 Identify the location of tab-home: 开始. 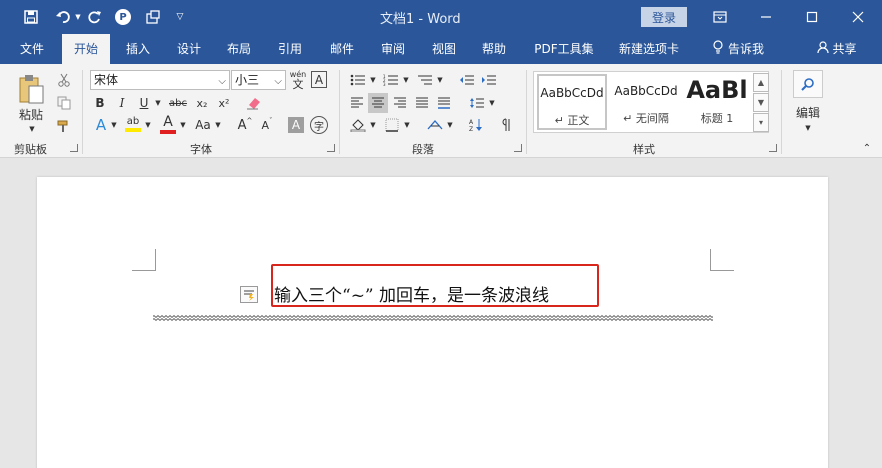
(86, 49).